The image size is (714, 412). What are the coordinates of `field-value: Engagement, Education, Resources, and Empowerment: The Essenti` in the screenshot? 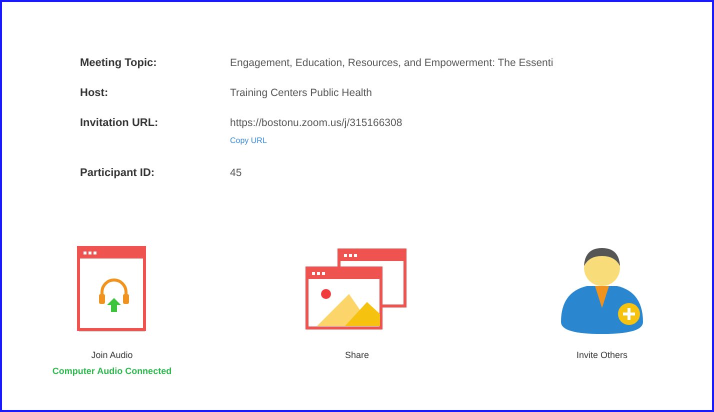 It's located at (392, 63).